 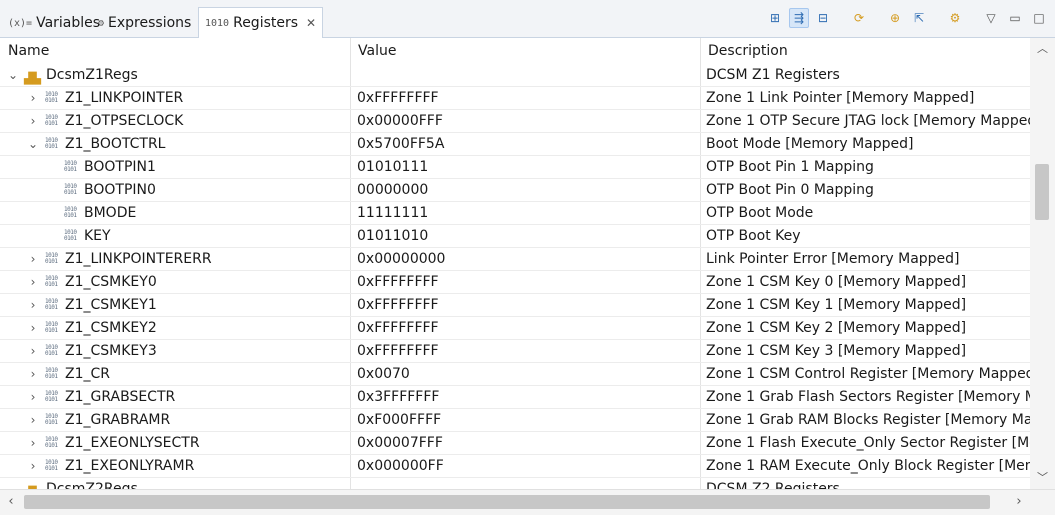 I want to click on tab-variables: (x)= Variables, so click(x=54, y=23).